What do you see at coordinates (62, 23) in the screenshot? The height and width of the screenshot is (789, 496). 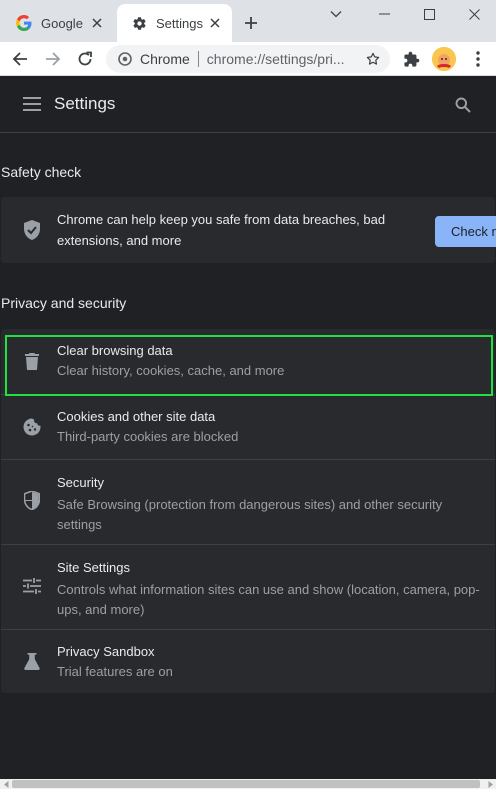 I see `tab-title: Google` at bounding box center [62, 23].